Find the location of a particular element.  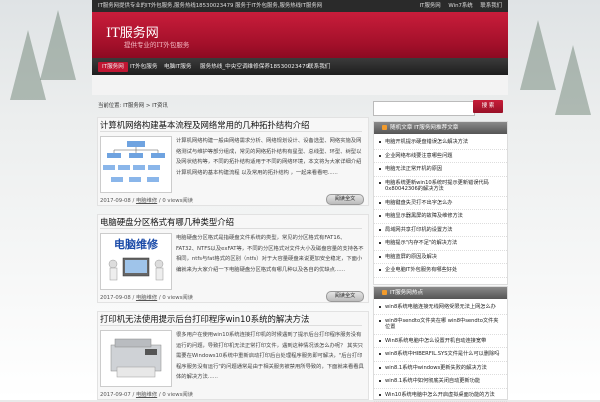

header-banner: IT服务网 提供专业的IT外包服务 is located at coordinates (300, 35).